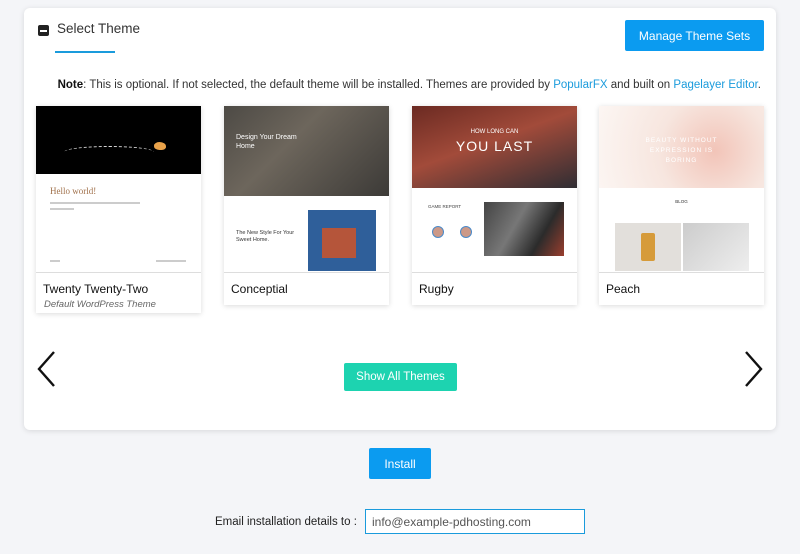 This screenshot has height=554, width=800. Describe the element at coordinates (716, 247) in the screenshot. I see `thumb-product-image` at that location.